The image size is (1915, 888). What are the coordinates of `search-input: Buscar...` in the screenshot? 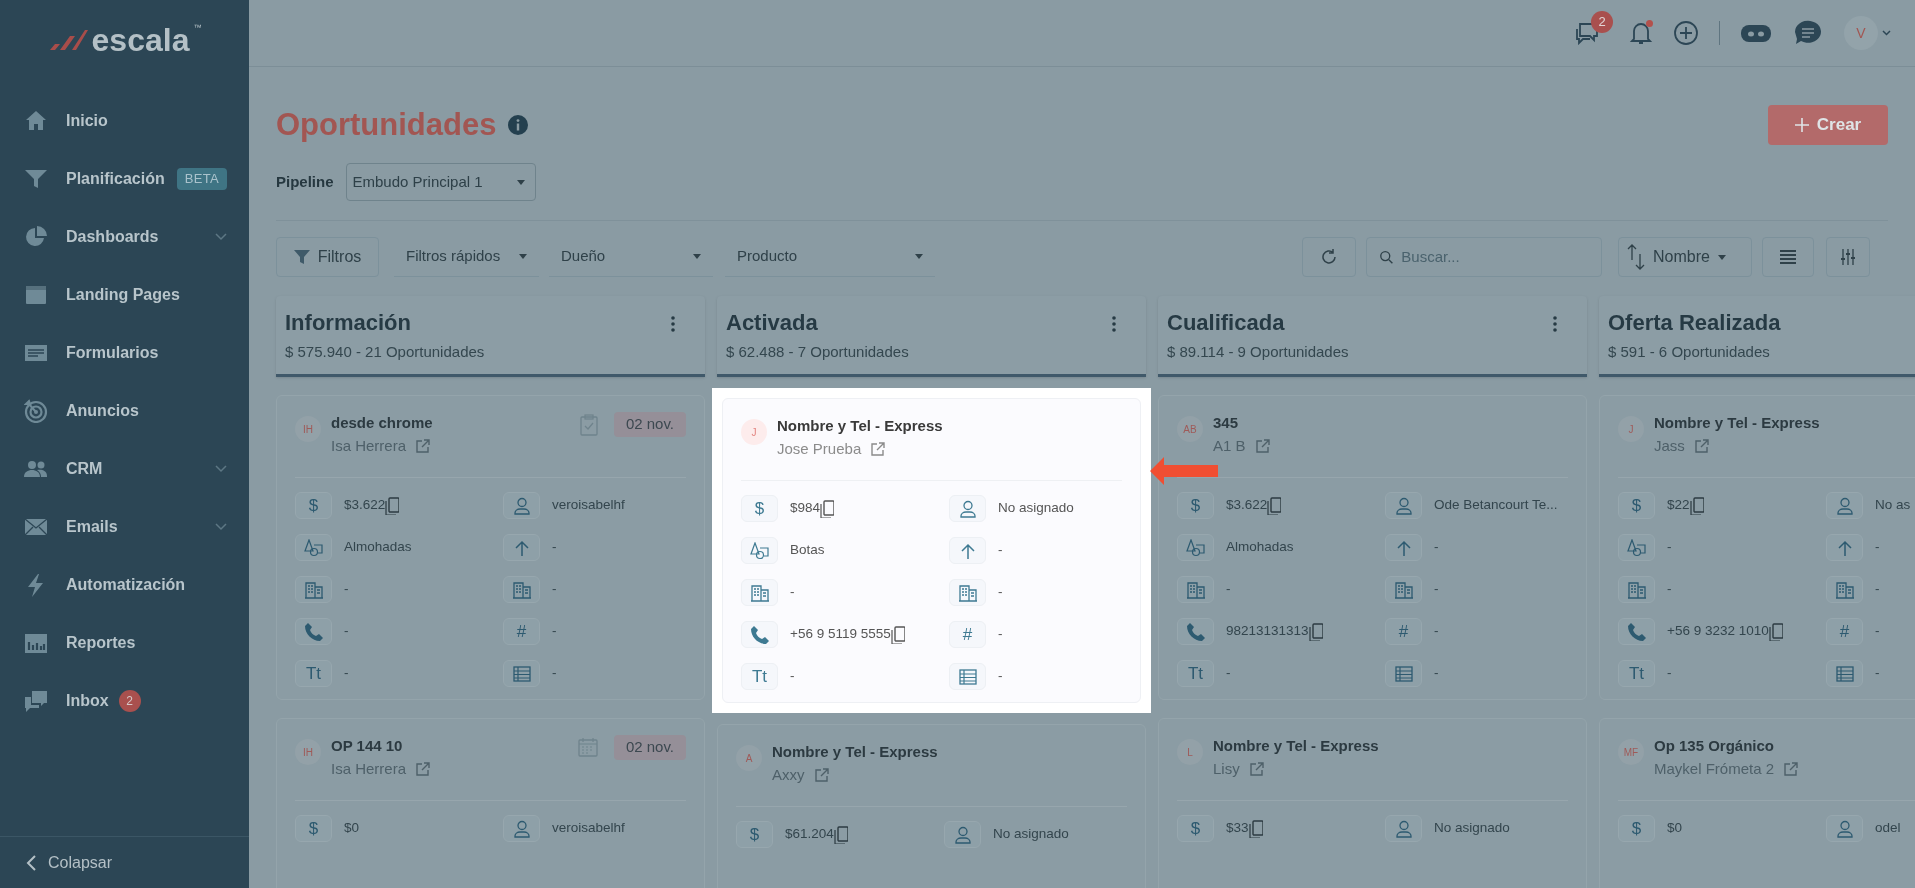 It's located at (1495, 257).